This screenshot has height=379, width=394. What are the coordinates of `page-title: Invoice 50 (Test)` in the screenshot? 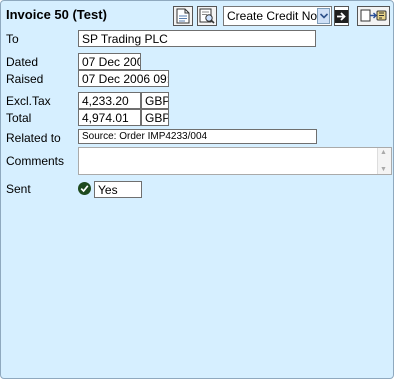 It's located at (56, 14).